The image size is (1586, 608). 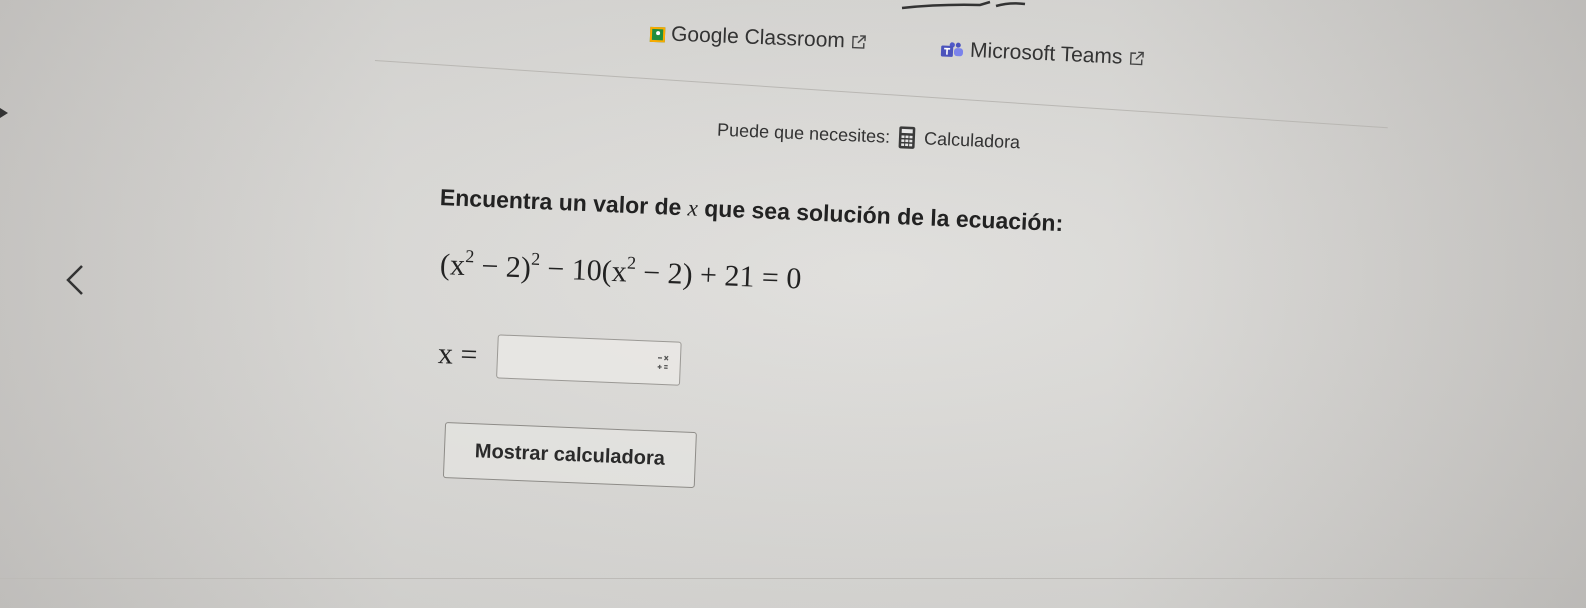 I want to click on microsoft-teams-logo-icon, so click(x=952, y=49).